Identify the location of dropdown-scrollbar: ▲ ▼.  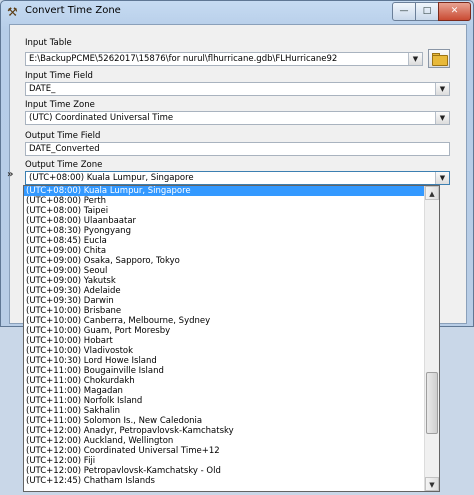
(431, 338).